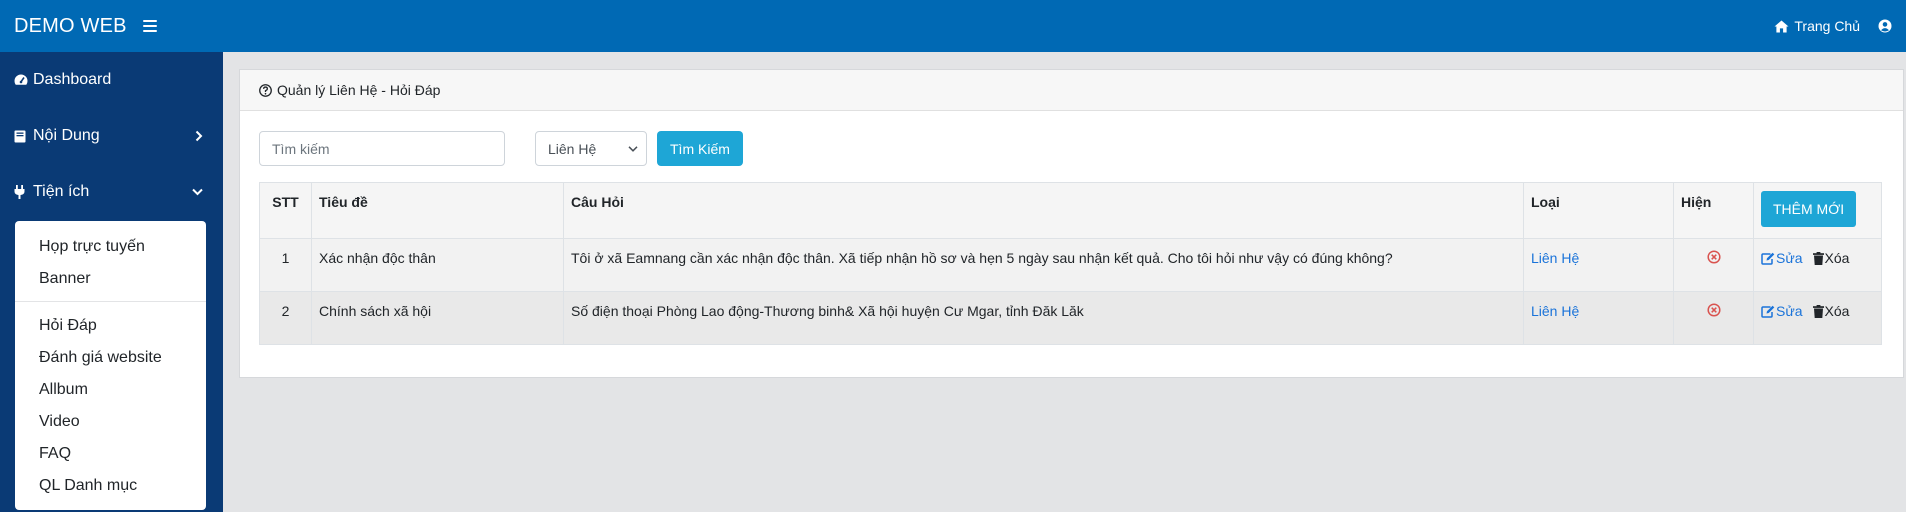  I want to click on column-header-visible: Hiện, so click(1713, 210).